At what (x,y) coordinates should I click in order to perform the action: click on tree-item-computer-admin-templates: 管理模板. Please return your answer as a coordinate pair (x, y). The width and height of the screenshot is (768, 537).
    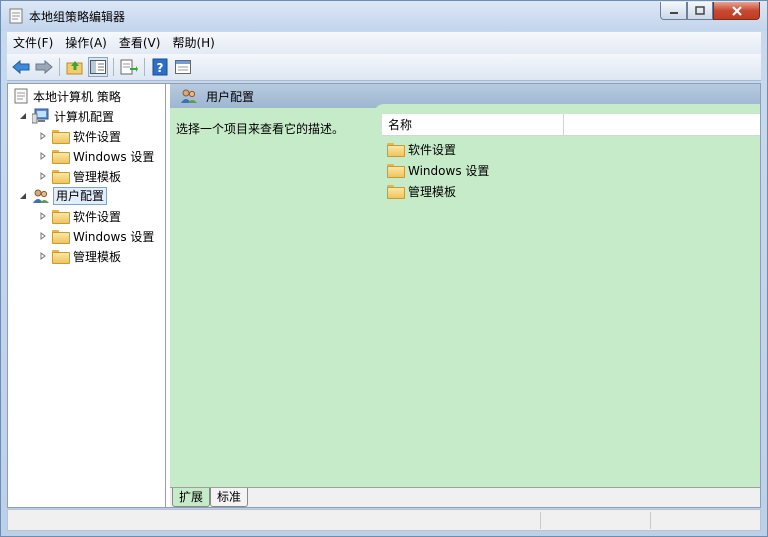
    Looking at the image, I should click on (79, 176).